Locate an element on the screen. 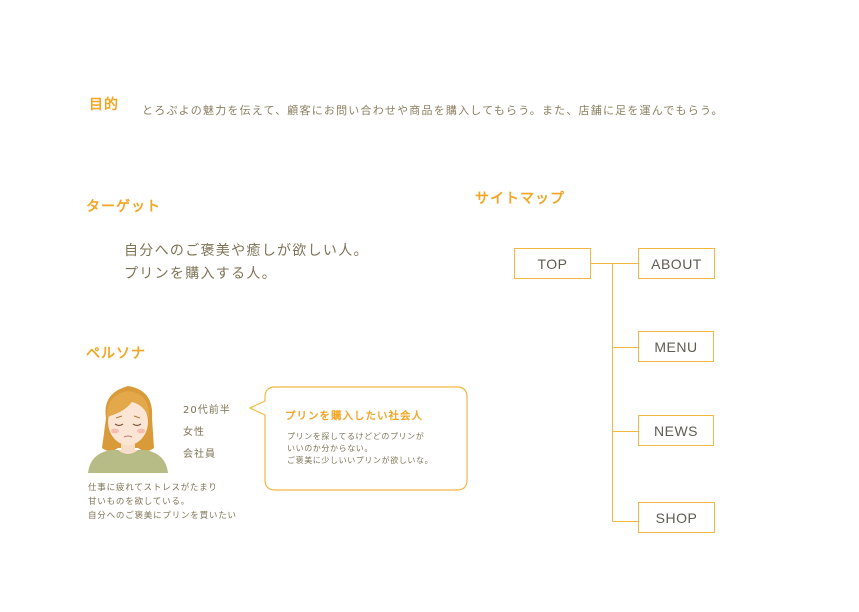 This screenshot has height=612, width=859. bubble-line: ご褒美に少しいいプリンが欲しいな。 is located at coordinates (360, 460).